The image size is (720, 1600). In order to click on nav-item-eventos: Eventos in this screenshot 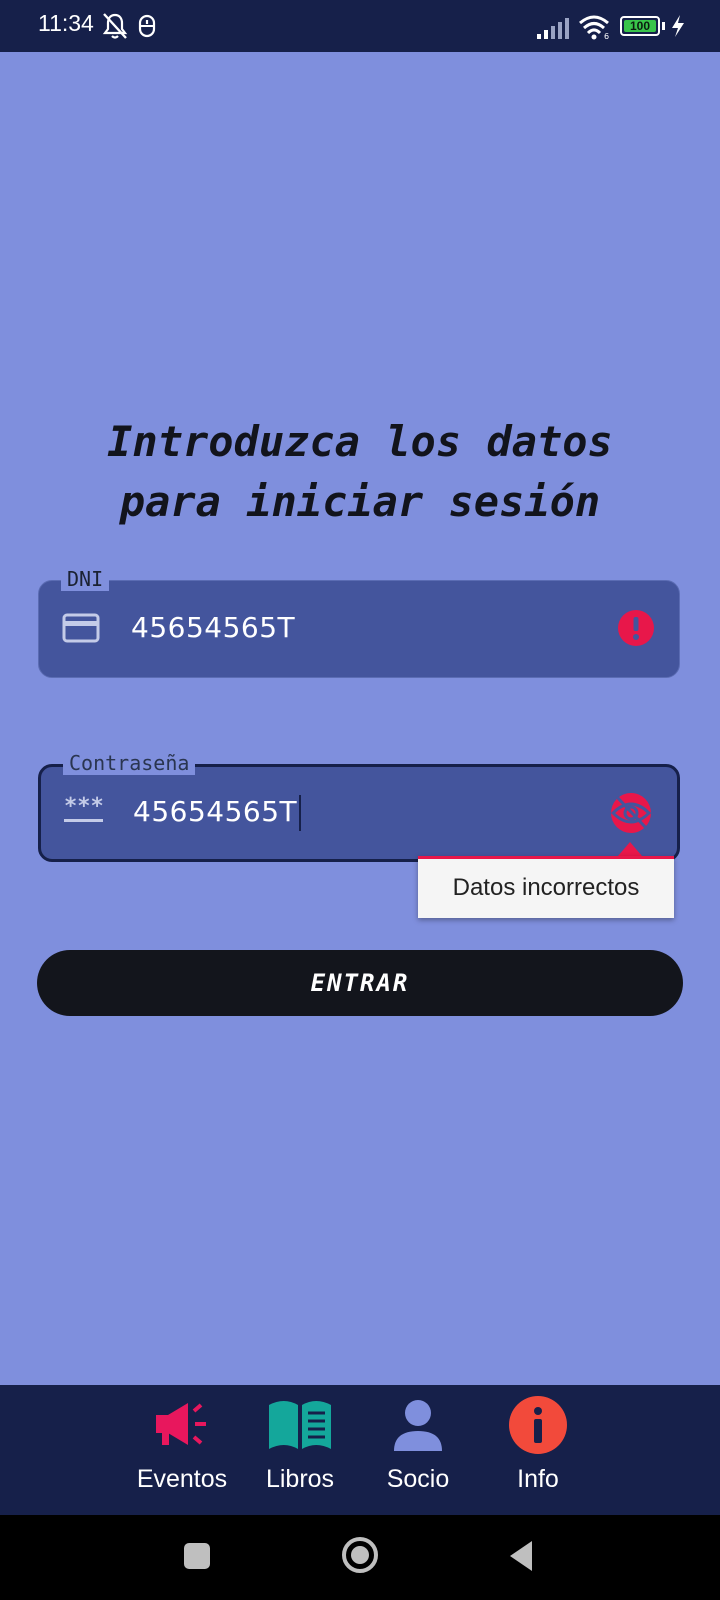, I will do `click(182, 1443)`.